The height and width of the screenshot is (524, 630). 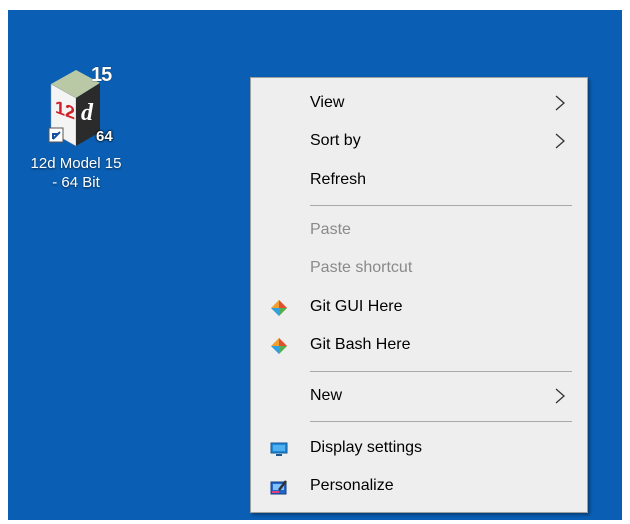 I want to click on menu-item-display-settings: Display settings, so click(x=419, y=448).